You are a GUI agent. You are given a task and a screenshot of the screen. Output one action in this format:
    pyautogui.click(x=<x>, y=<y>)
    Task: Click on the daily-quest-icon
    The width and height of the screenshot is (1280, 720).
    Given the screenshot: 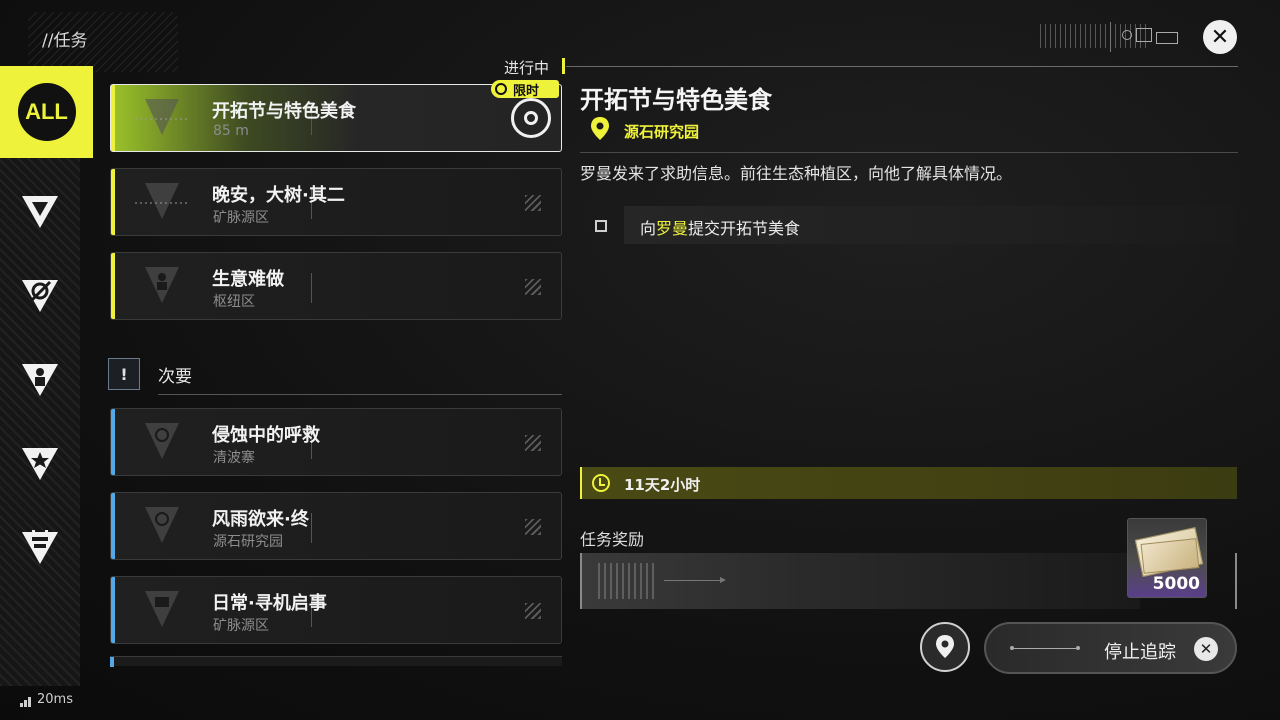 What is the action you would take?
    pyautogui.click(x=162, y=609)
    